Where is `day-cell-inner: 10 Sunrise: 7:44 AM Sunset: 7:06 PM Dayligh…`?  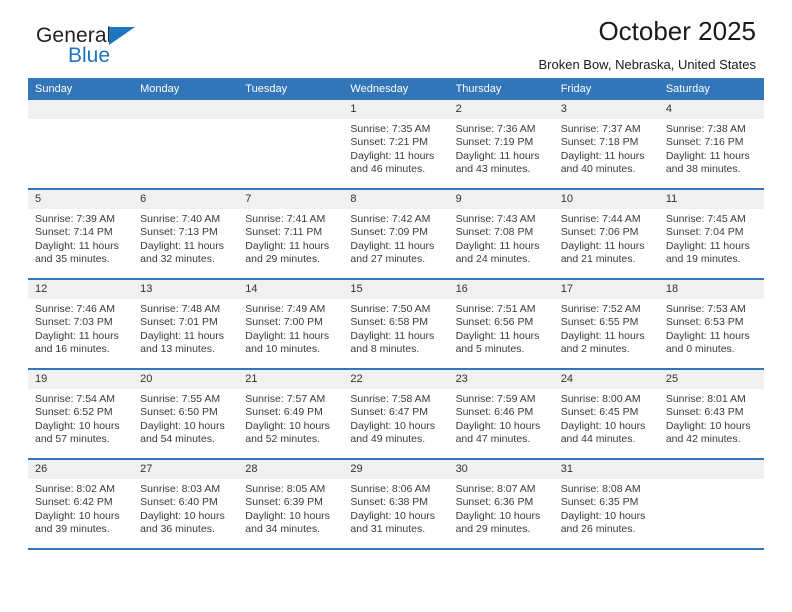 day-cell-inner: 10 Sunrise: 7:44 AM Sunset: 7:06 PM Dayligh… is located at coordinates (606, 234).